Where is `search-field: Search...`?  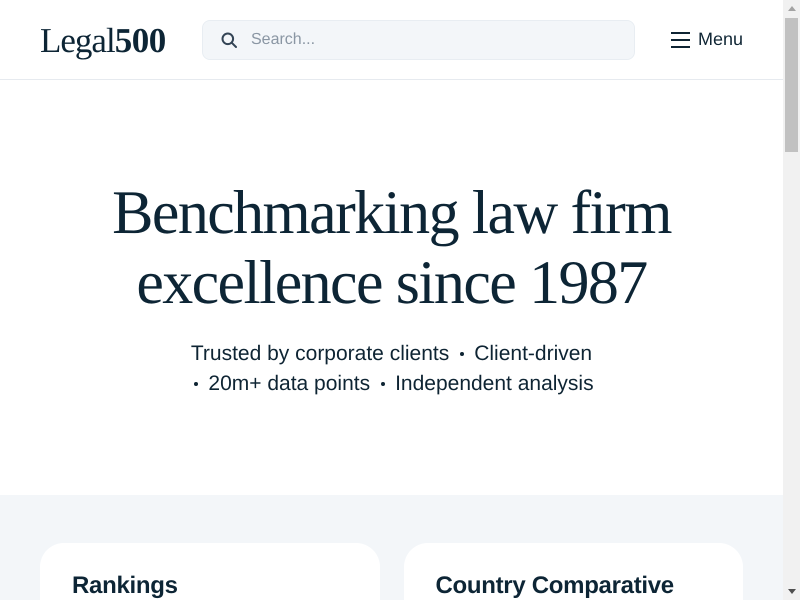
search-field: Search... is located at coordinates (418, 40).